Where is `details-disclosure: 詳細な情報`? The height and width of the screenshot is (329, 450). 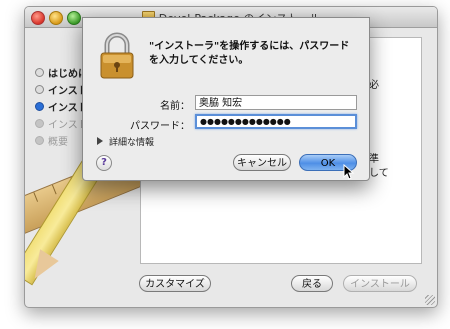 details-disclosure: 詳細な情報 is located at coordinates (125, 141).